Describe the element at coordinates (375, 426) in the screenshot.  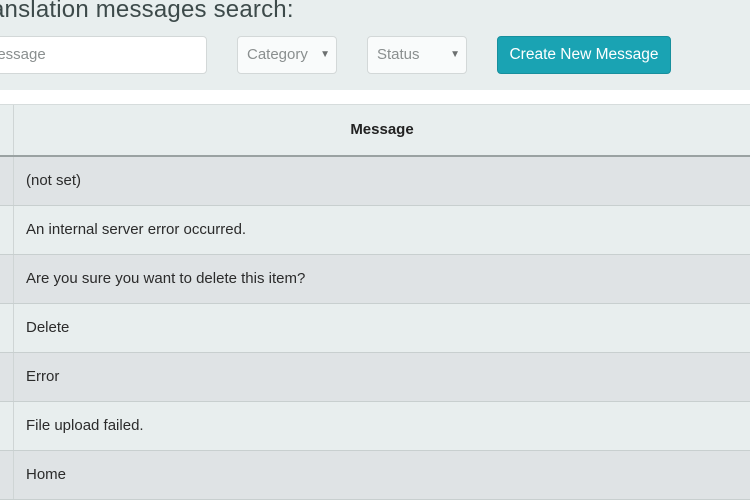
I see `table-row: File upload failed.` at that location.